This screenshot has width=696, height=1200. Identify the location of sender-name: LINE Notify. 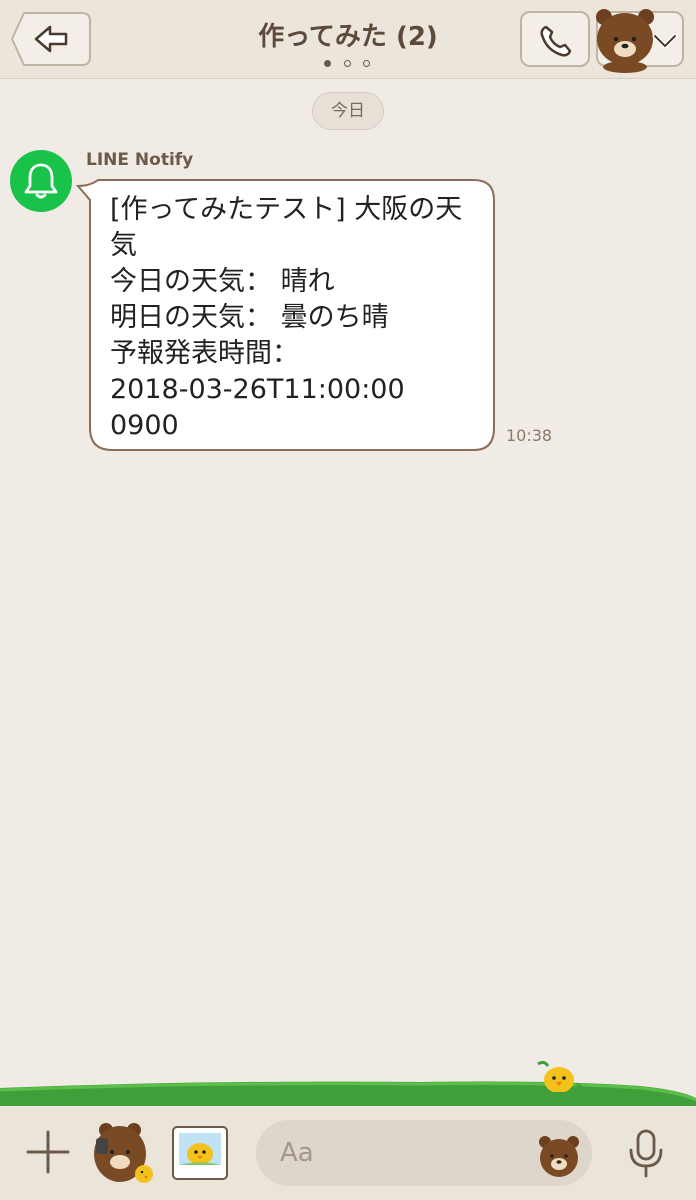
(140, 160).